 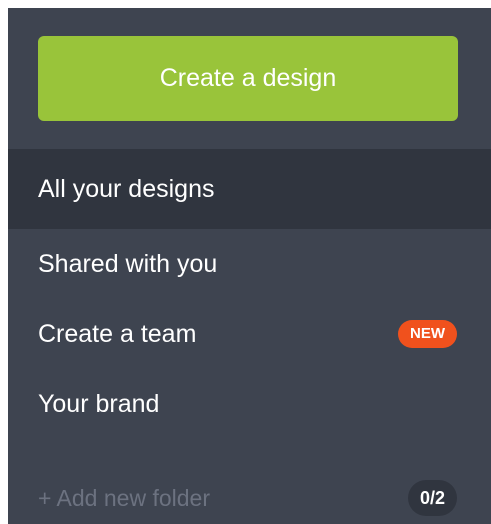 I want to click on new-badge: NEW, so click(x=427, y=334).